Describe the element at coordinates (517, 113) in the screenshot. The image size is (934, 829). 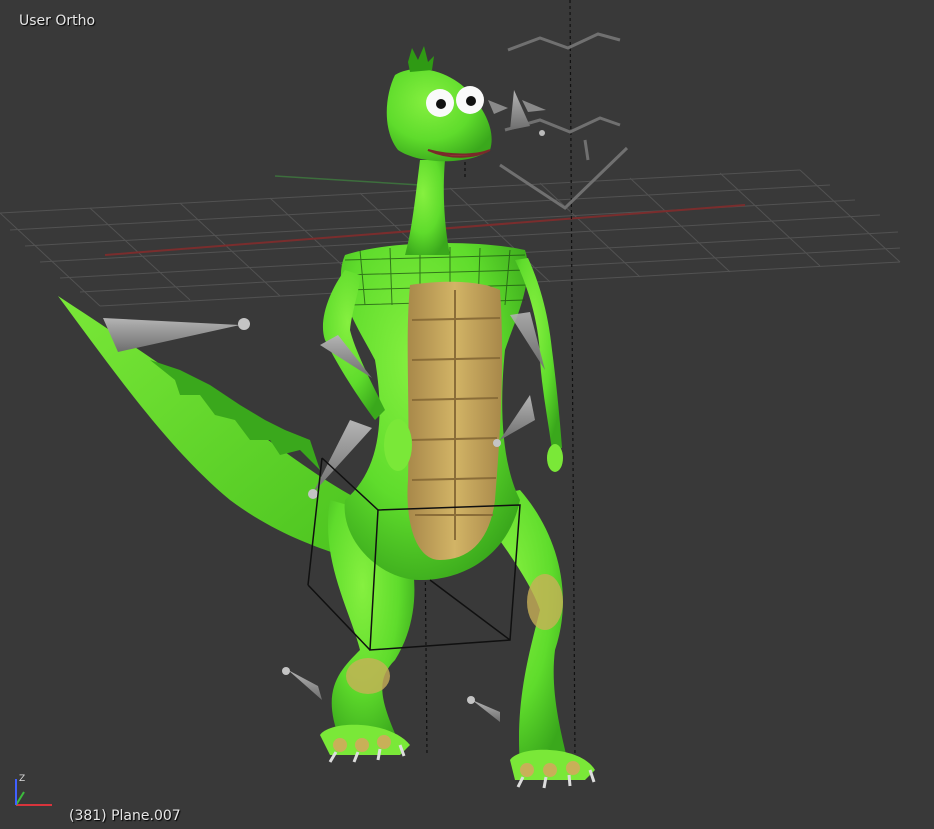
I see `head-bone-gizmo` at that location.